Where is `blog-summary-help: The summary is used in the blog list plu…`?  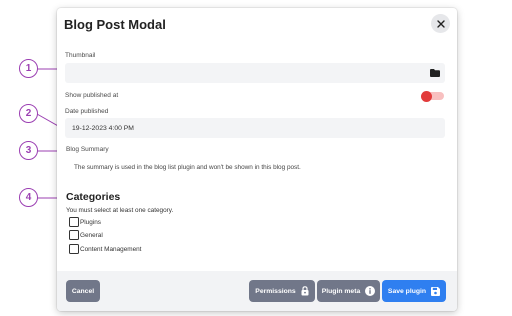
blog-summary-help: The summary is used in the blog list plu… is located at coordinates (187, 167).